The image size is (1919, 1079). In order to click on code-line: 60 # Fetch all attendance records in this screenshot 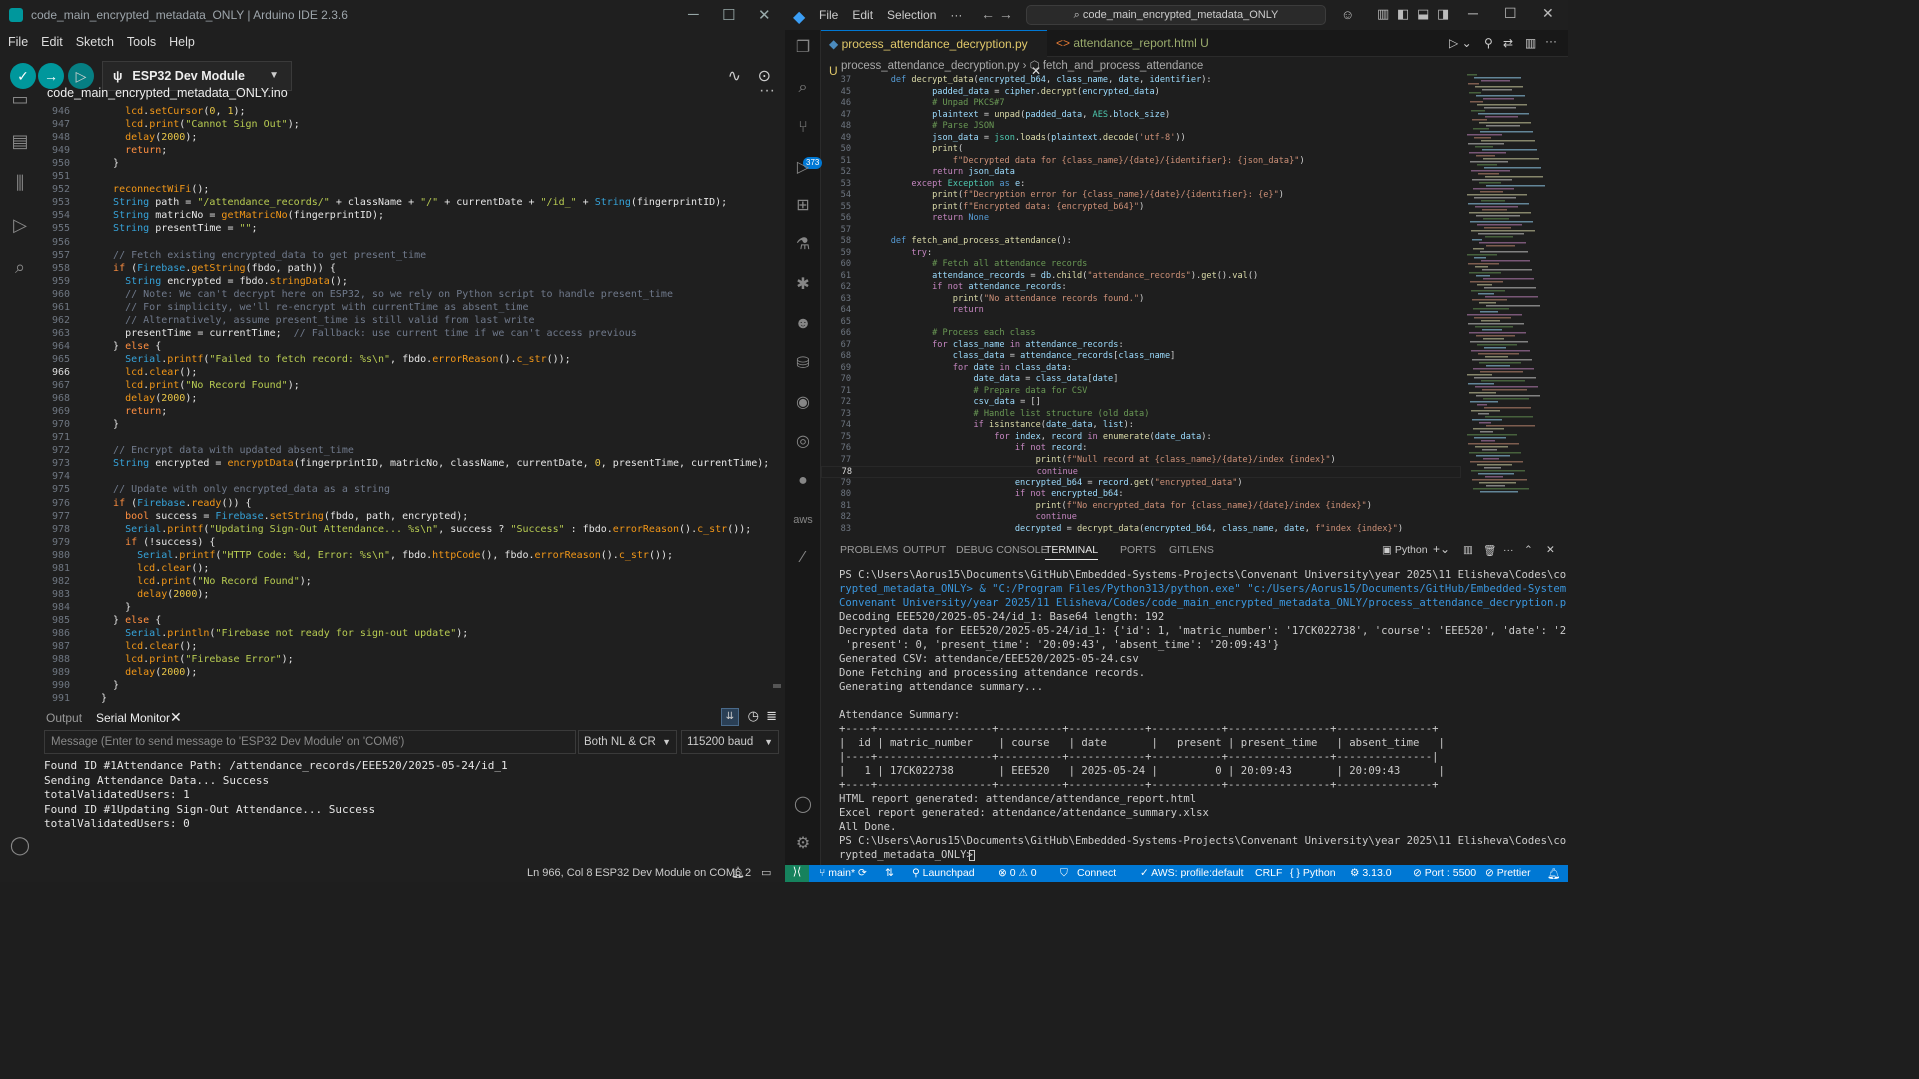, I will do `click(1141, 265)`.